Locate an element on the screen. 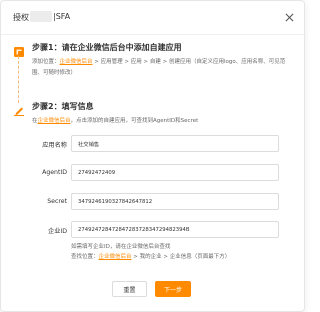  close-icon is located at coordinates (289, 17).